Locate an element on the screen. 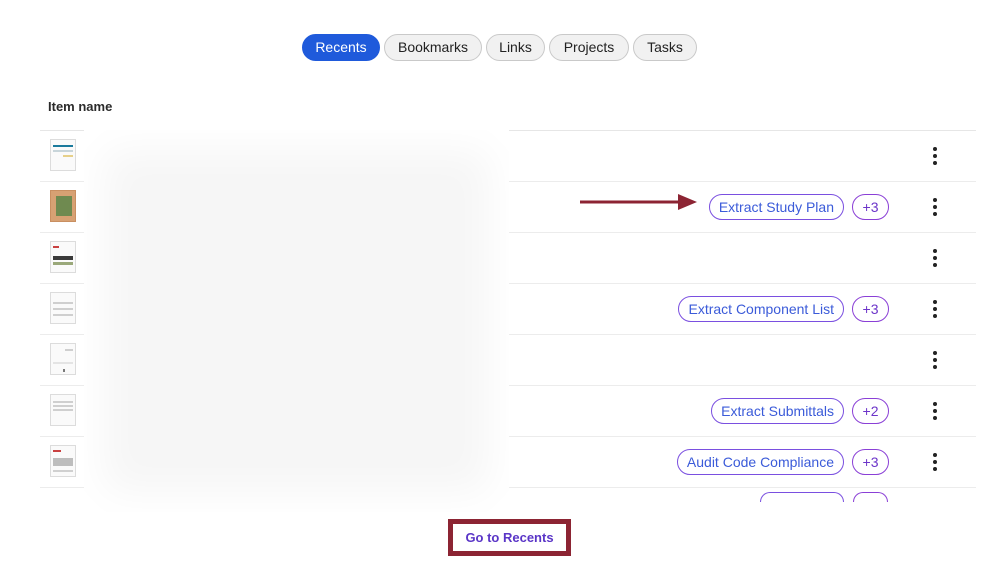 The width and height of the screenshot is (999, 569). tab-bar: Recents Bookmarks Links Projects Tasks is located at coordinates (499, 47).